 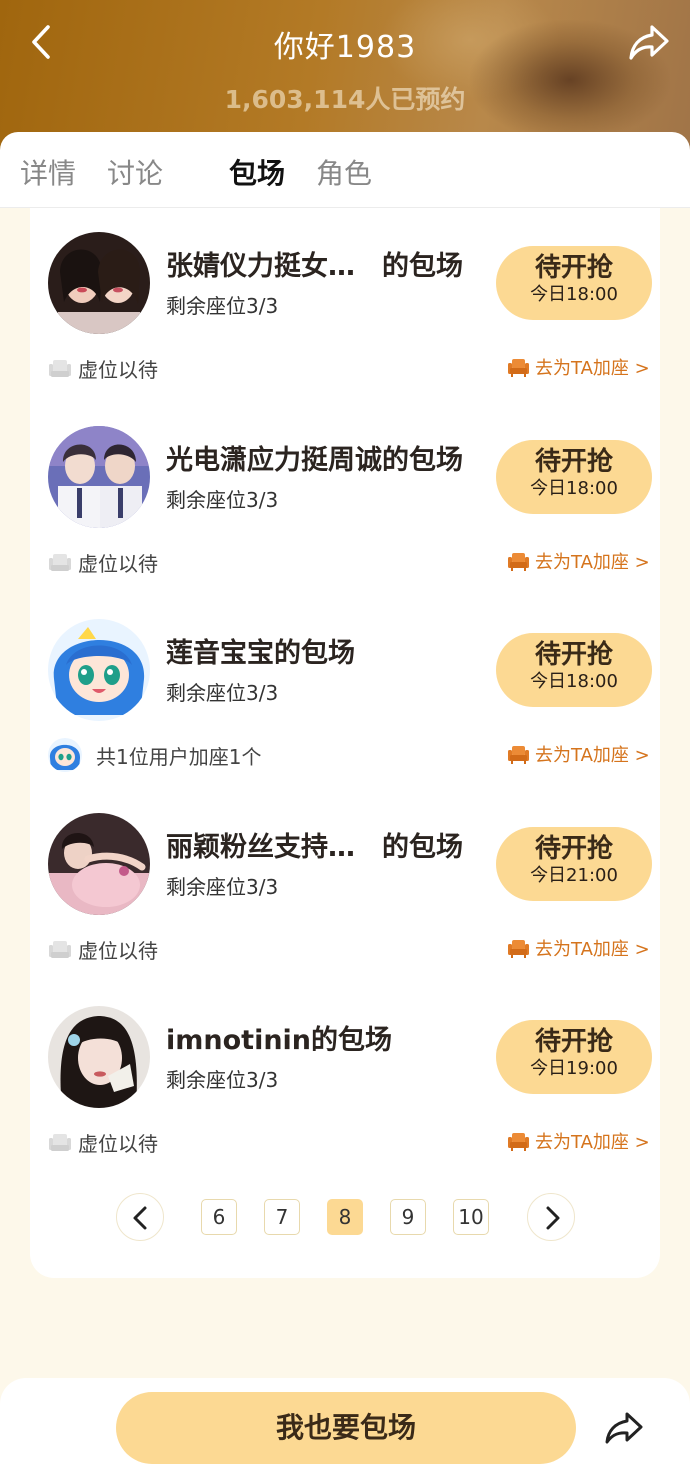 I want to click on tab-bar: 详情 讨论 包场 角色, so click(x=345, y=170).